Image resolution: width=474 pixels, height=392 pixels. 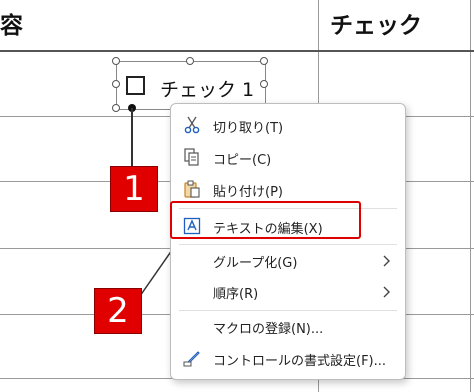 What do you see at coordinates (192, 358) in the screenshot?
I see `format-control-icon` at bounding box center [192, 358].